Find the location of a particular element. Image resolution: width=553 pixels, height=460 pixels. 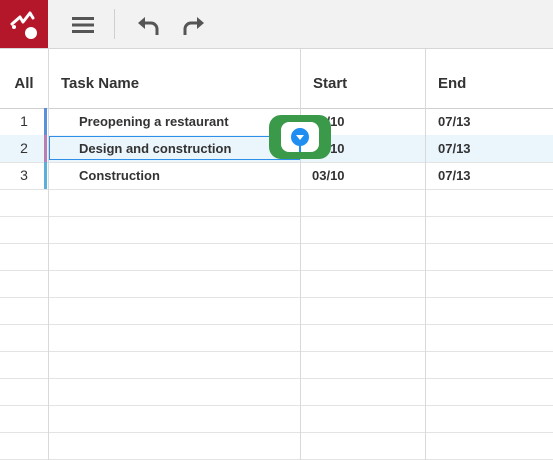

start-date-cell: 03/10 is located at coordinates (328, 175).